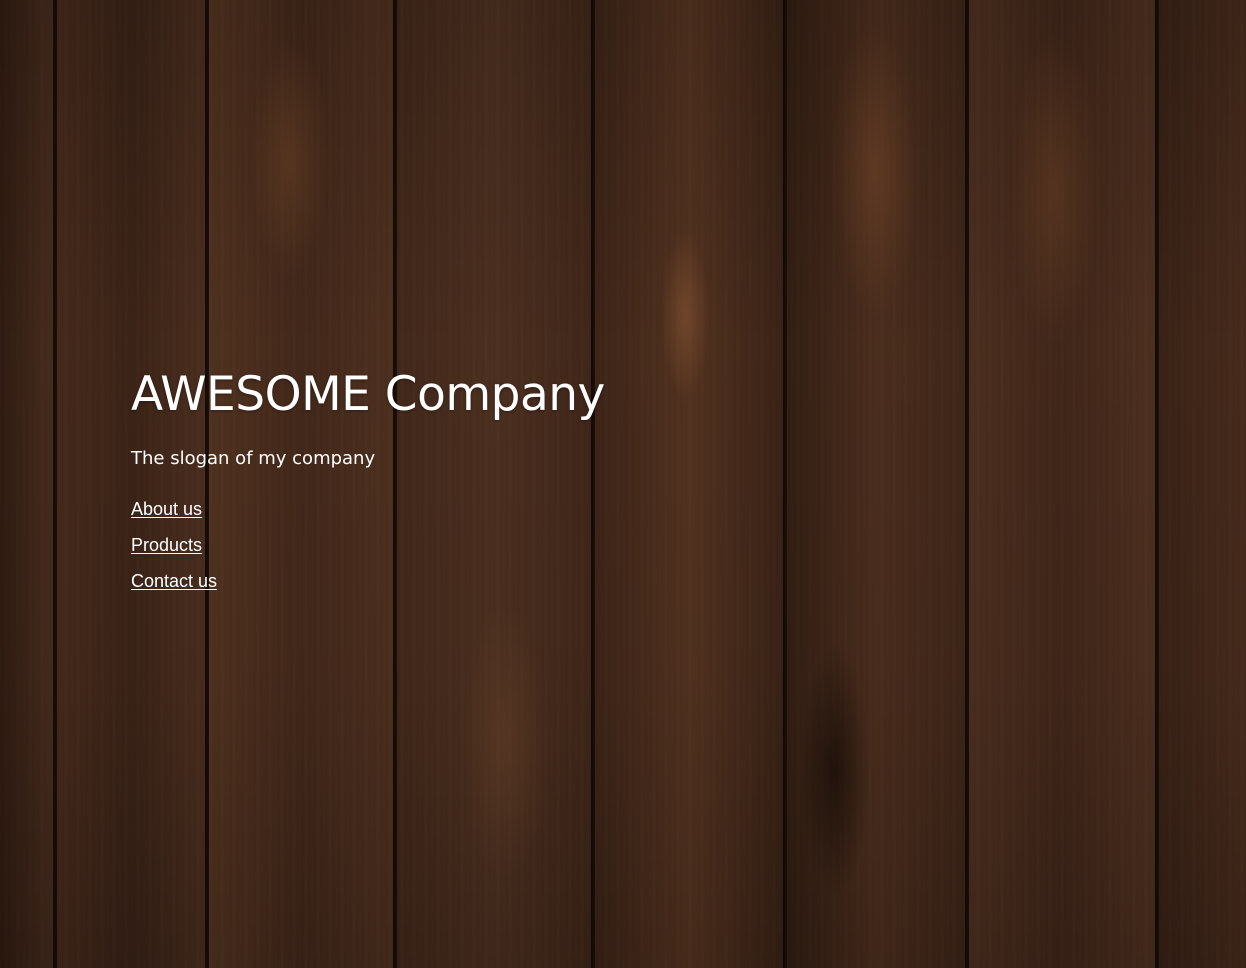 The width and height of the screenshot is (1246, 968). I want to click on main-nav: About us Products Contact us, so click(481, 552).